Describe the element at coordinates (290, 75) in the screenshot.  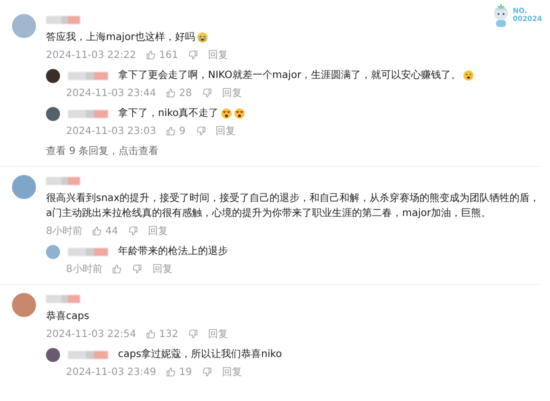
I see `reply-text: 拿下了更会走了啊，NIKO就差一个major，生涯圆满了，就可以安心赚钱了。` at that location.